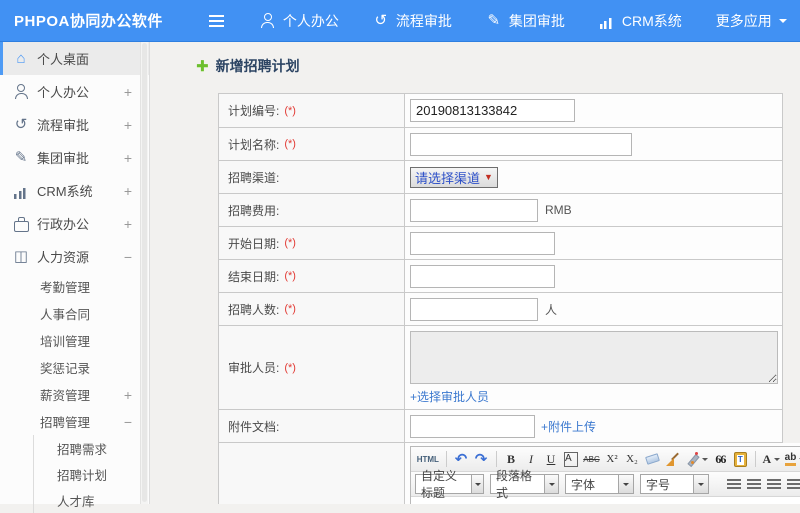 The height and width of the screenshot is (513, 800). What do you see at coordinates (472, 426) in the screenshot?
I see `attachment-input` at bounding box center [472, 426].